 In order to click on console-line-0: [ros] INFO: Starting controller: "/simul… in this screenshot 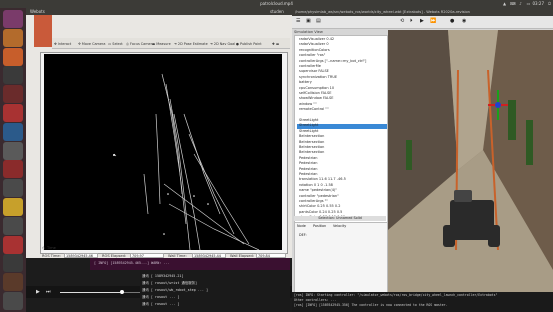, I will do `click(396, 295)`.